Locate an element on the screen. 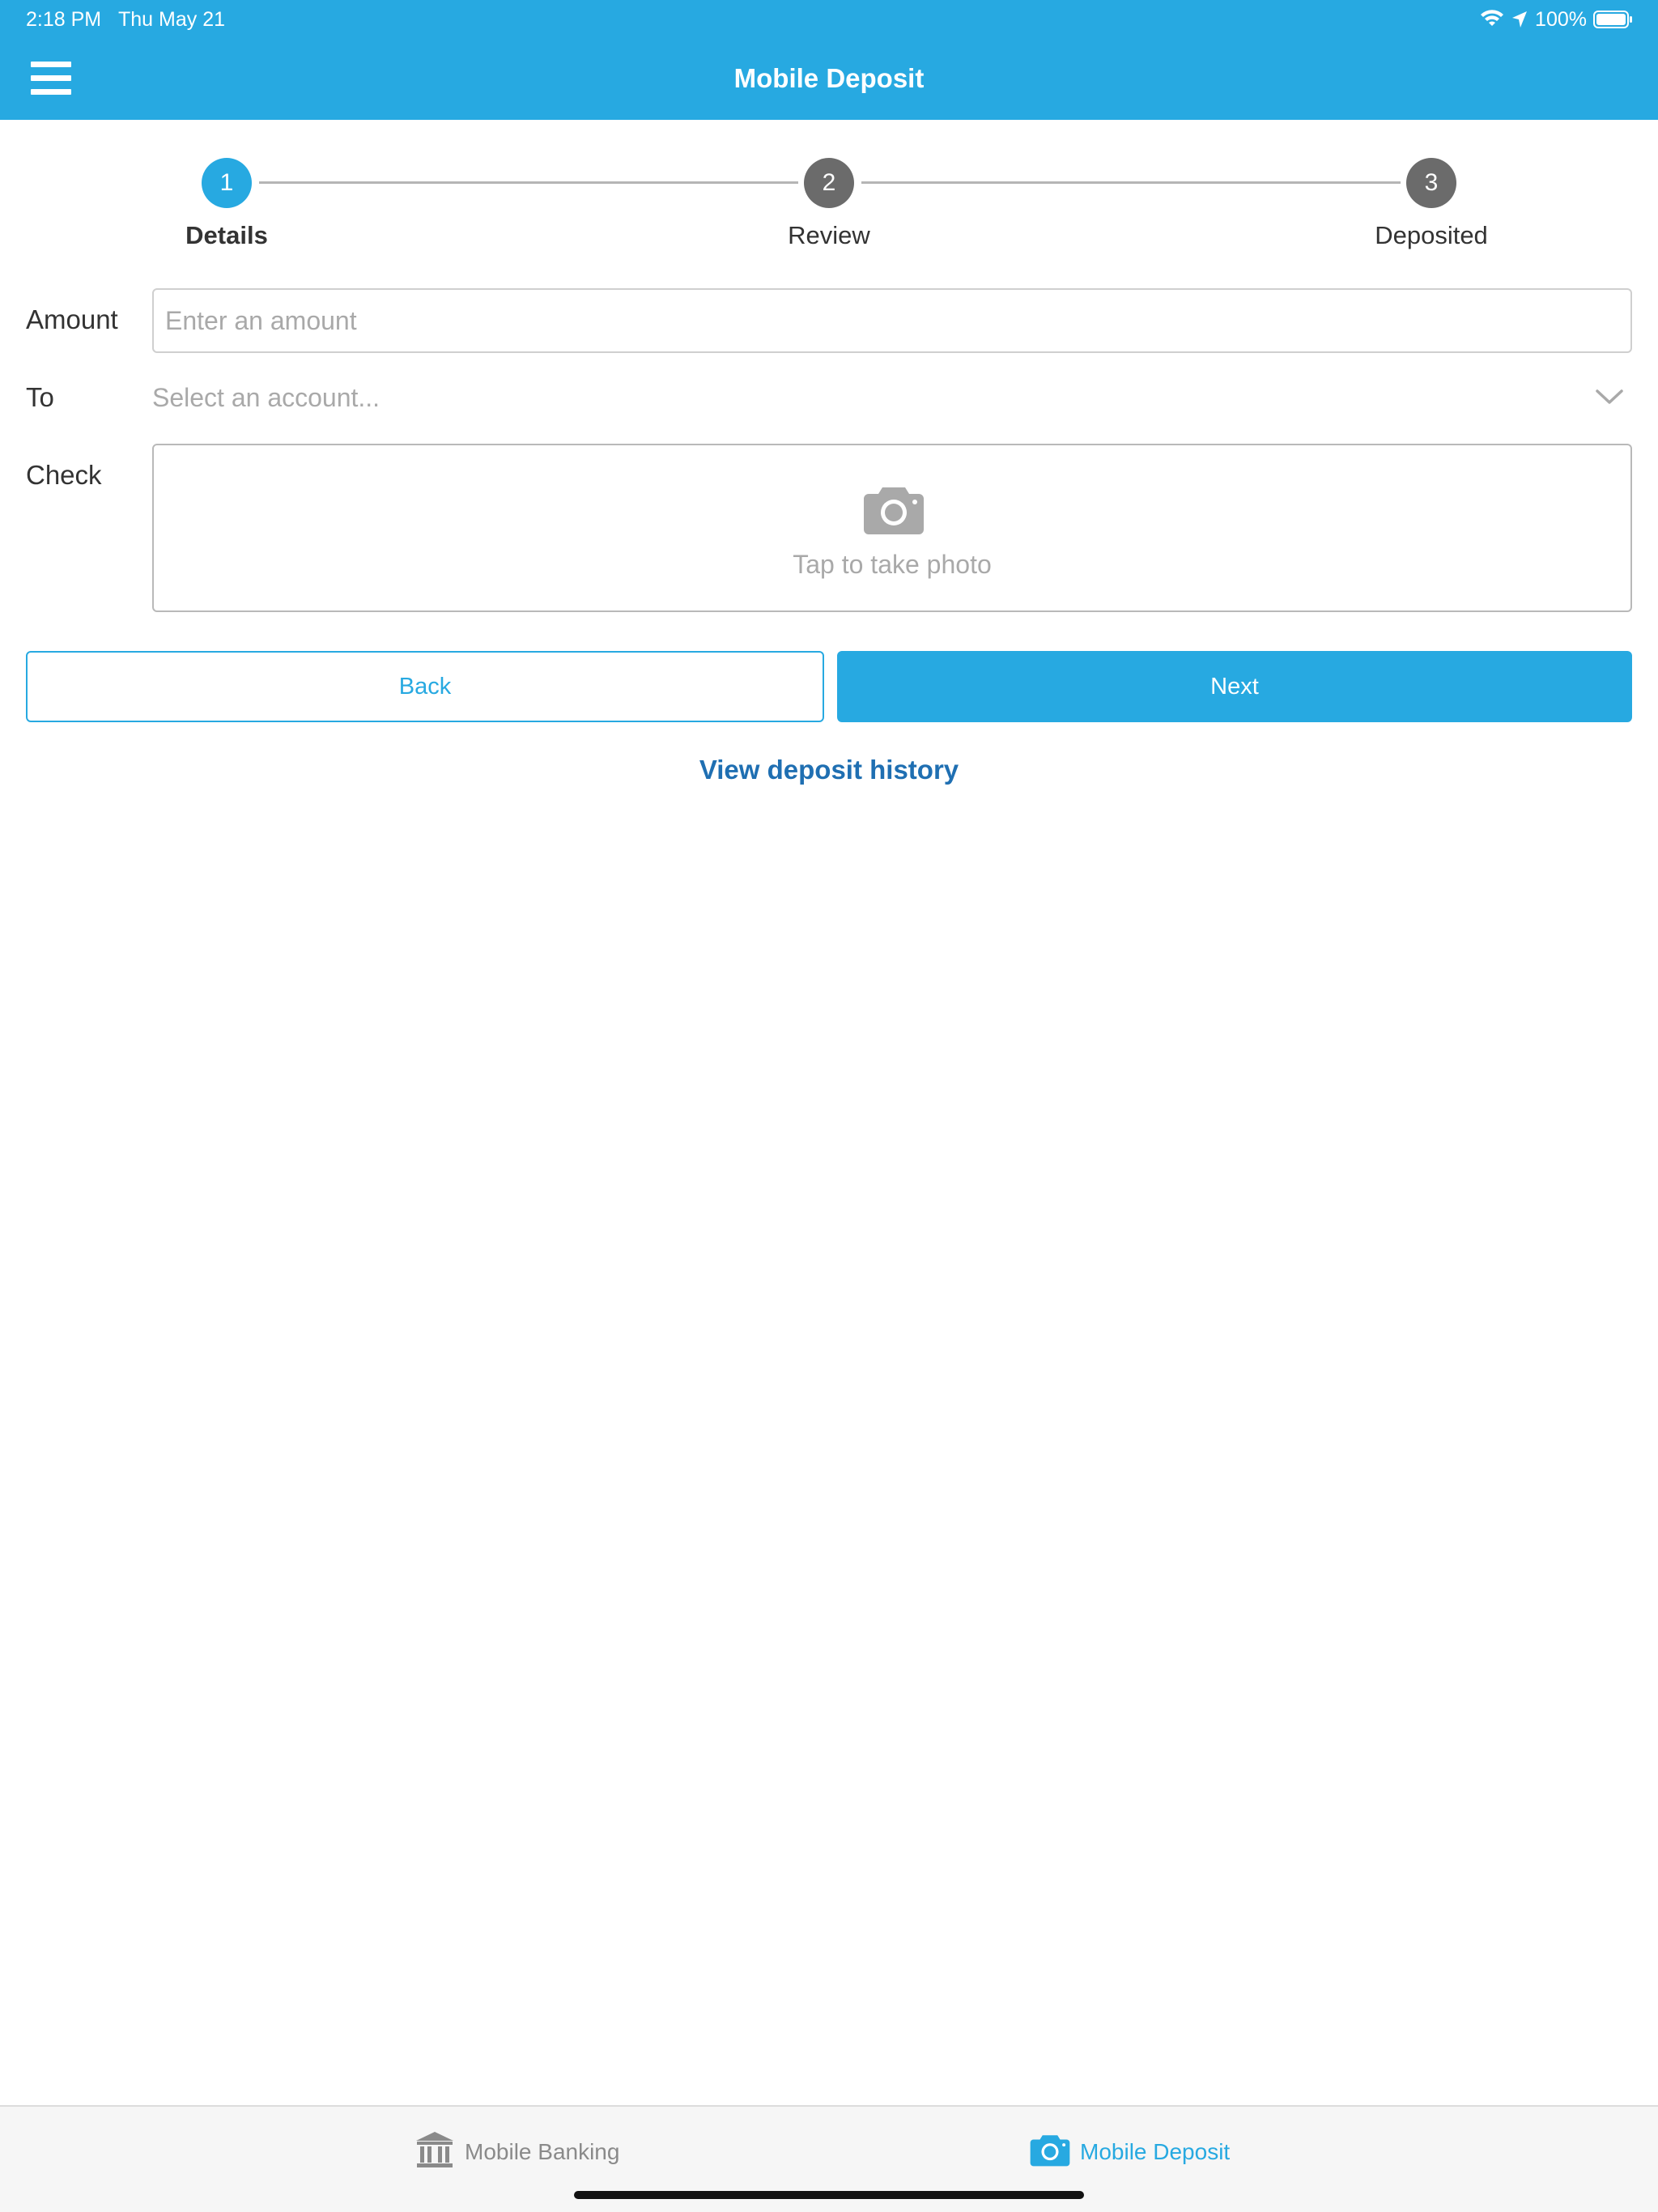 The image size is (1658, 2212). tab-mobile-deposit-label: Mobile Deposit is located at coordinates (1155, 2151).